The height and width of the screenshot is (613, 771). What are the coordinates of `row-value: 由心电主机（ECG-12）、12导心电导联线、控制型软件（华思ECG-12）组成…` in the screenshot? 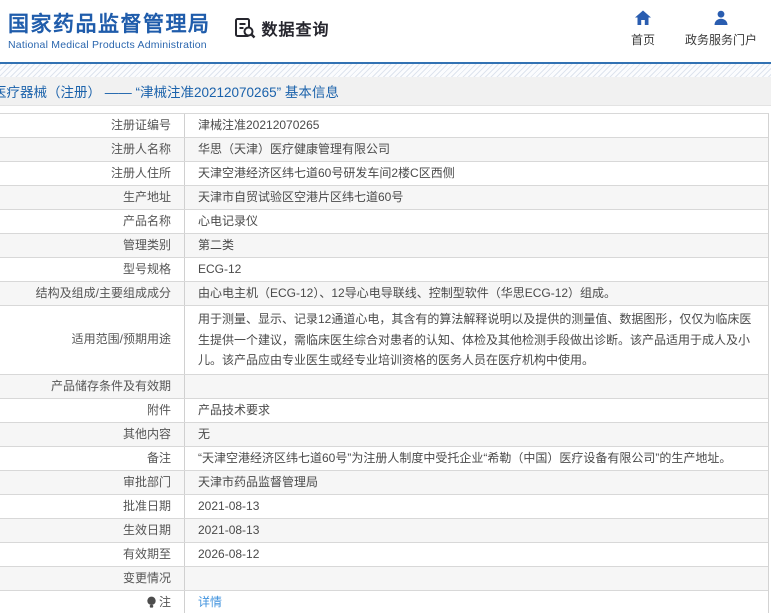 It's located at (407, 293).